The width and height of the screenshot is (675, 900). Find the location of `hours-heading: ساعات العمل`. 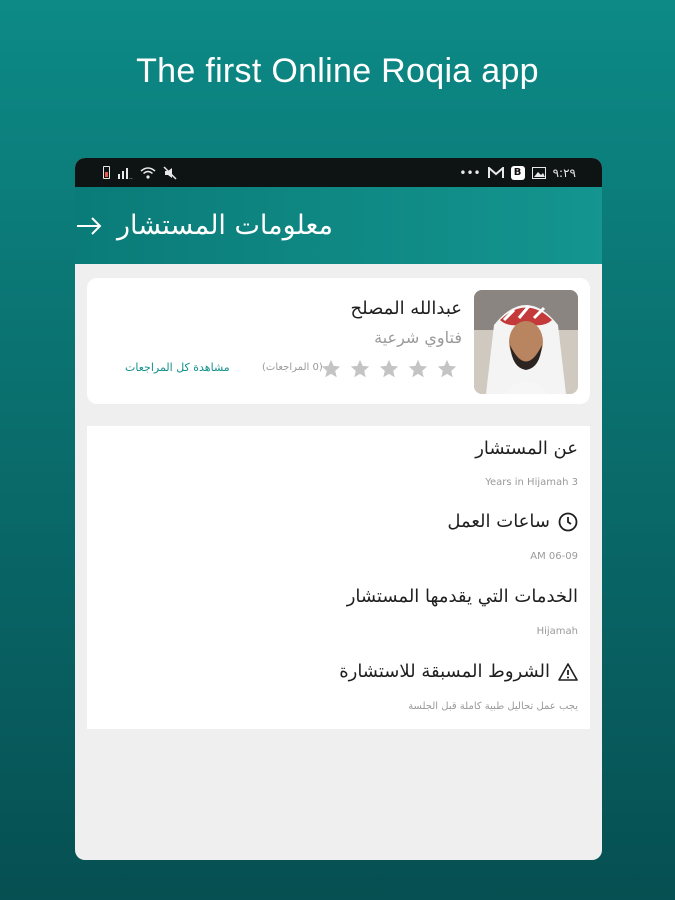

hours-heading: ساعات العمل is located at coordinates (512, 521).